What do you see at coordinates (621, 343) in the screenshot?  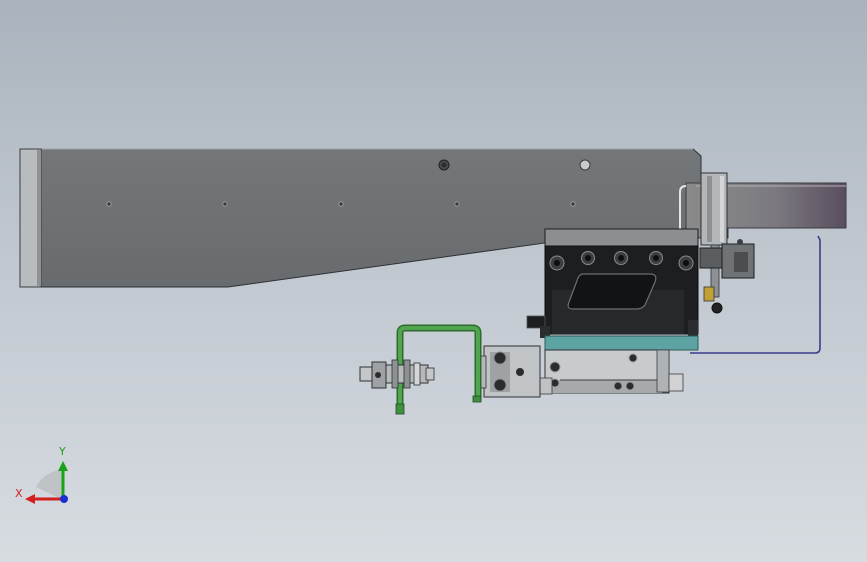 I see `teal-base-plate` at bounding box center [621, 343].